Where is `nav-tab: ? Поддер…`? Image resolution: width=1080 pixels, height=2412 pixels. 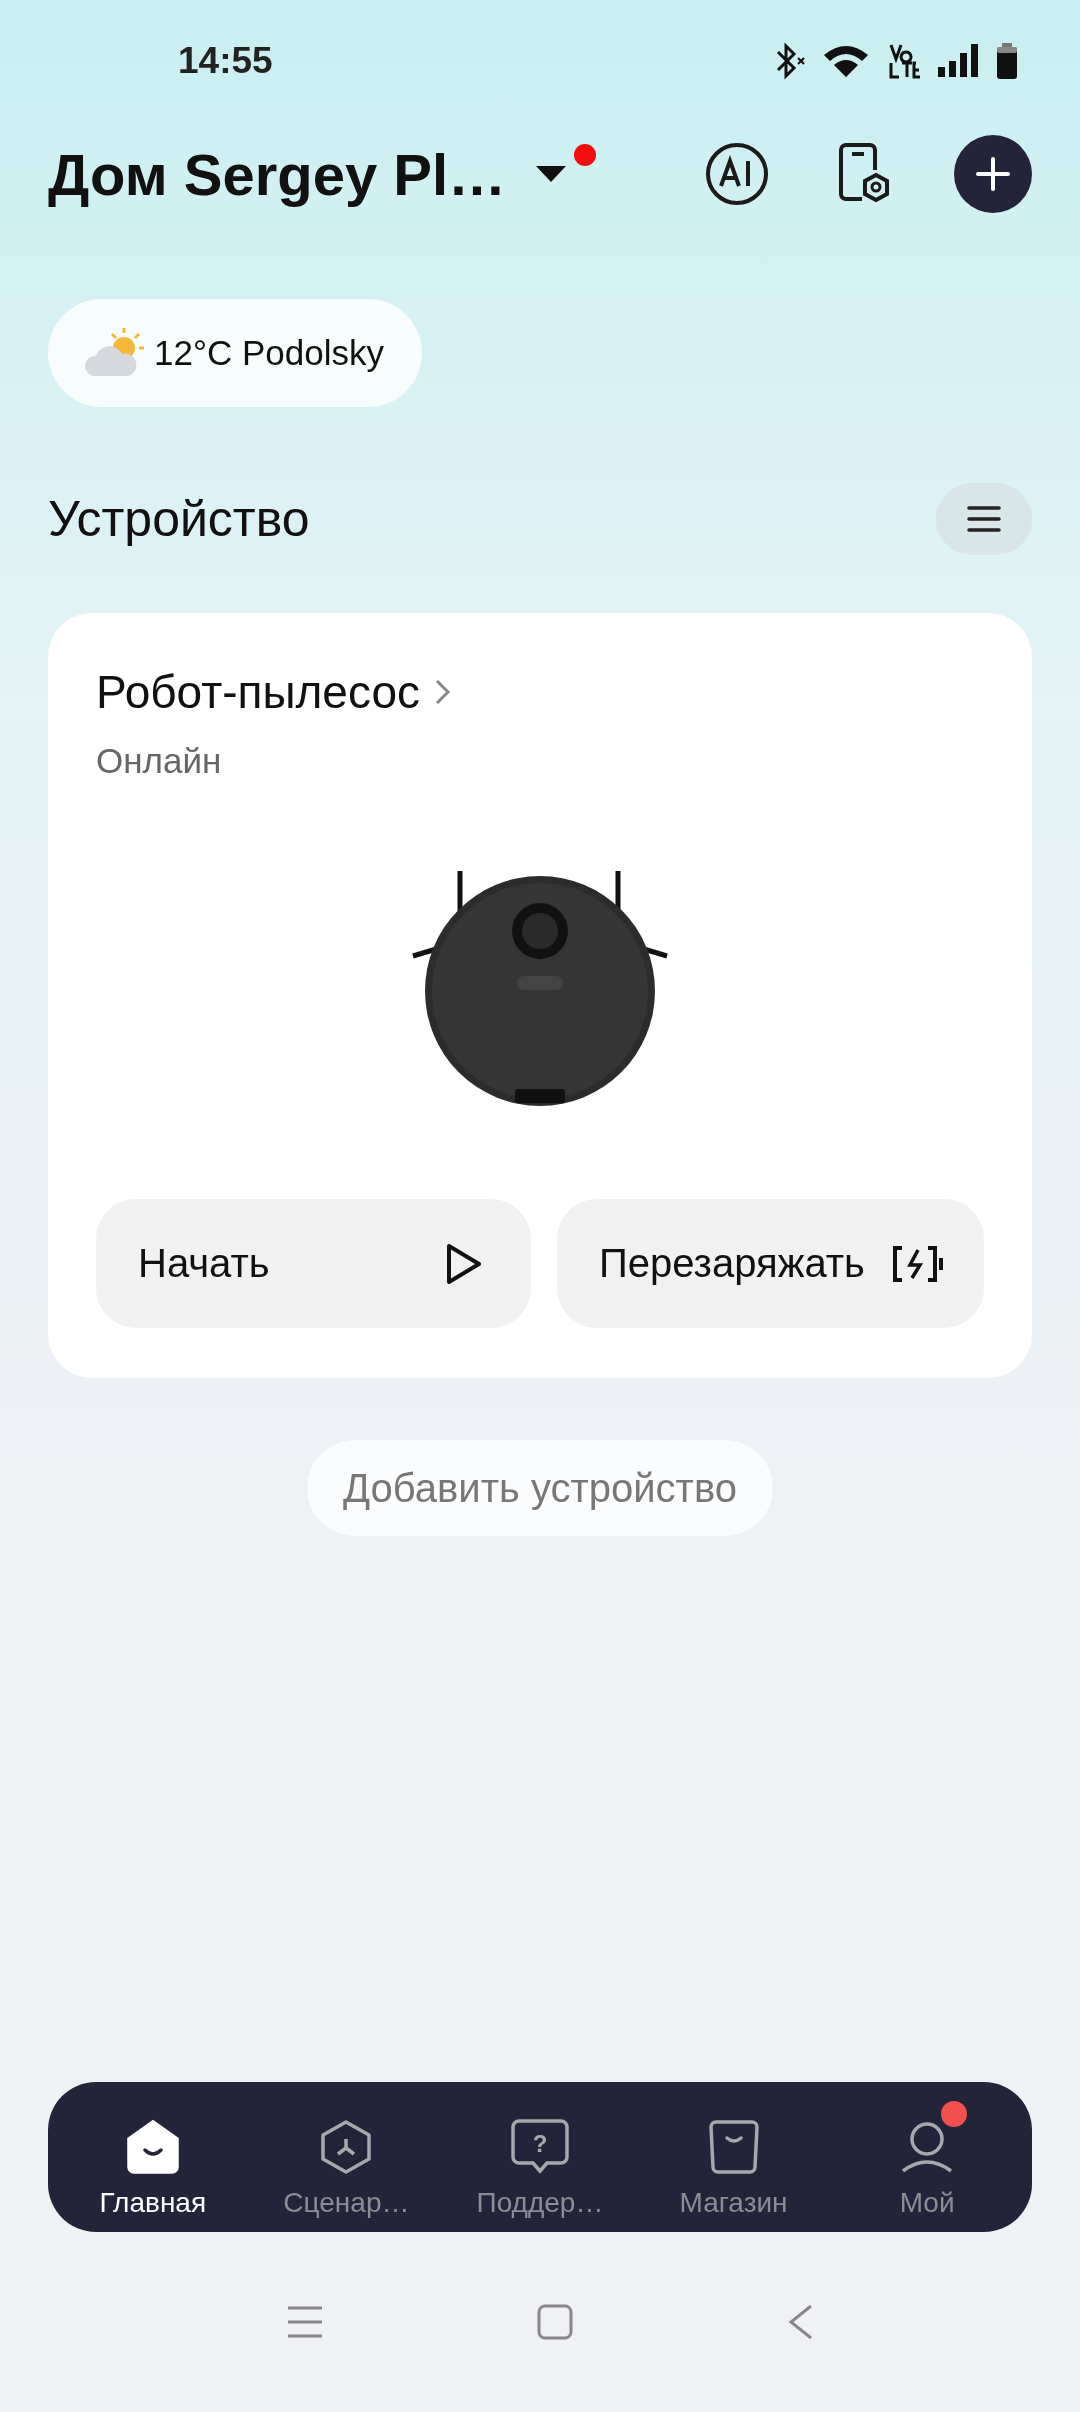
nav-tab: ? Поддер… is located at coordinates (540, 2157).